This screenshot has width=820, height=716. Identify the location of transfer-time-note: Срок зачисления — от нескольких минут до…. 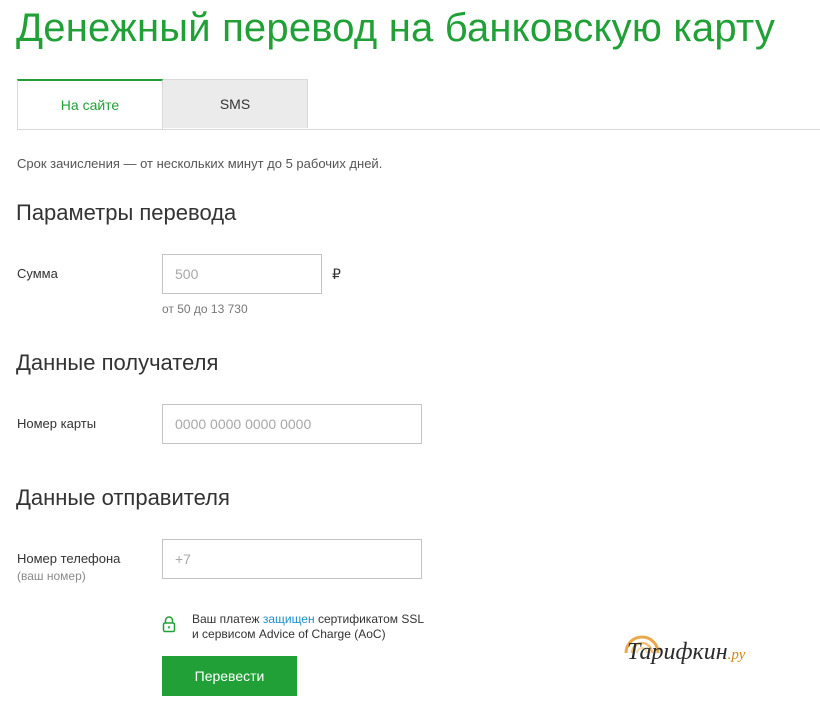
(200, 163).